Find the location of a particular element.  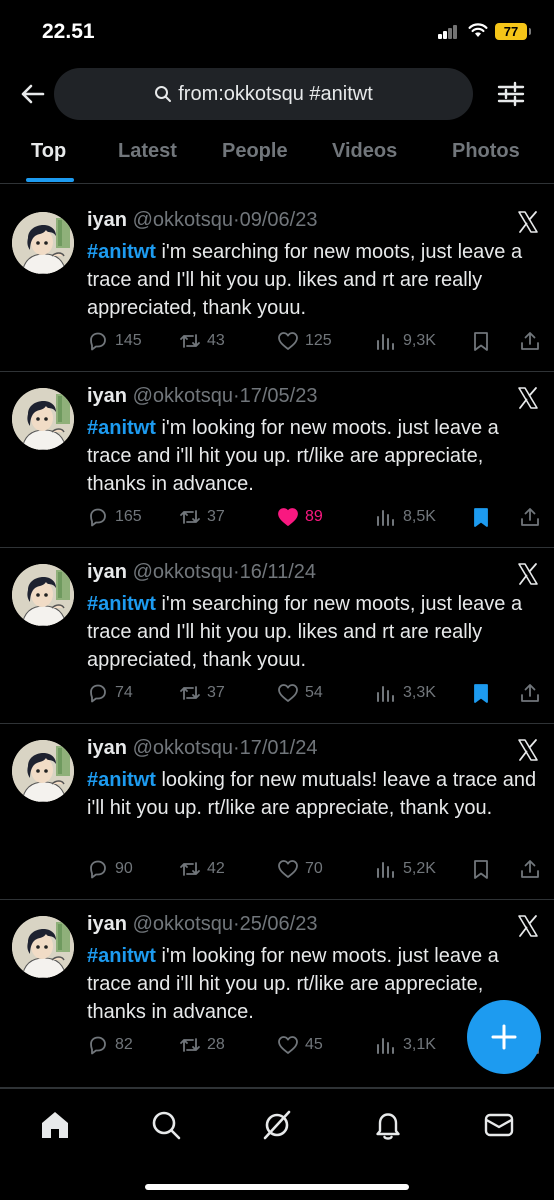

views-count: 9,3K is located at coordinates (419, 340).